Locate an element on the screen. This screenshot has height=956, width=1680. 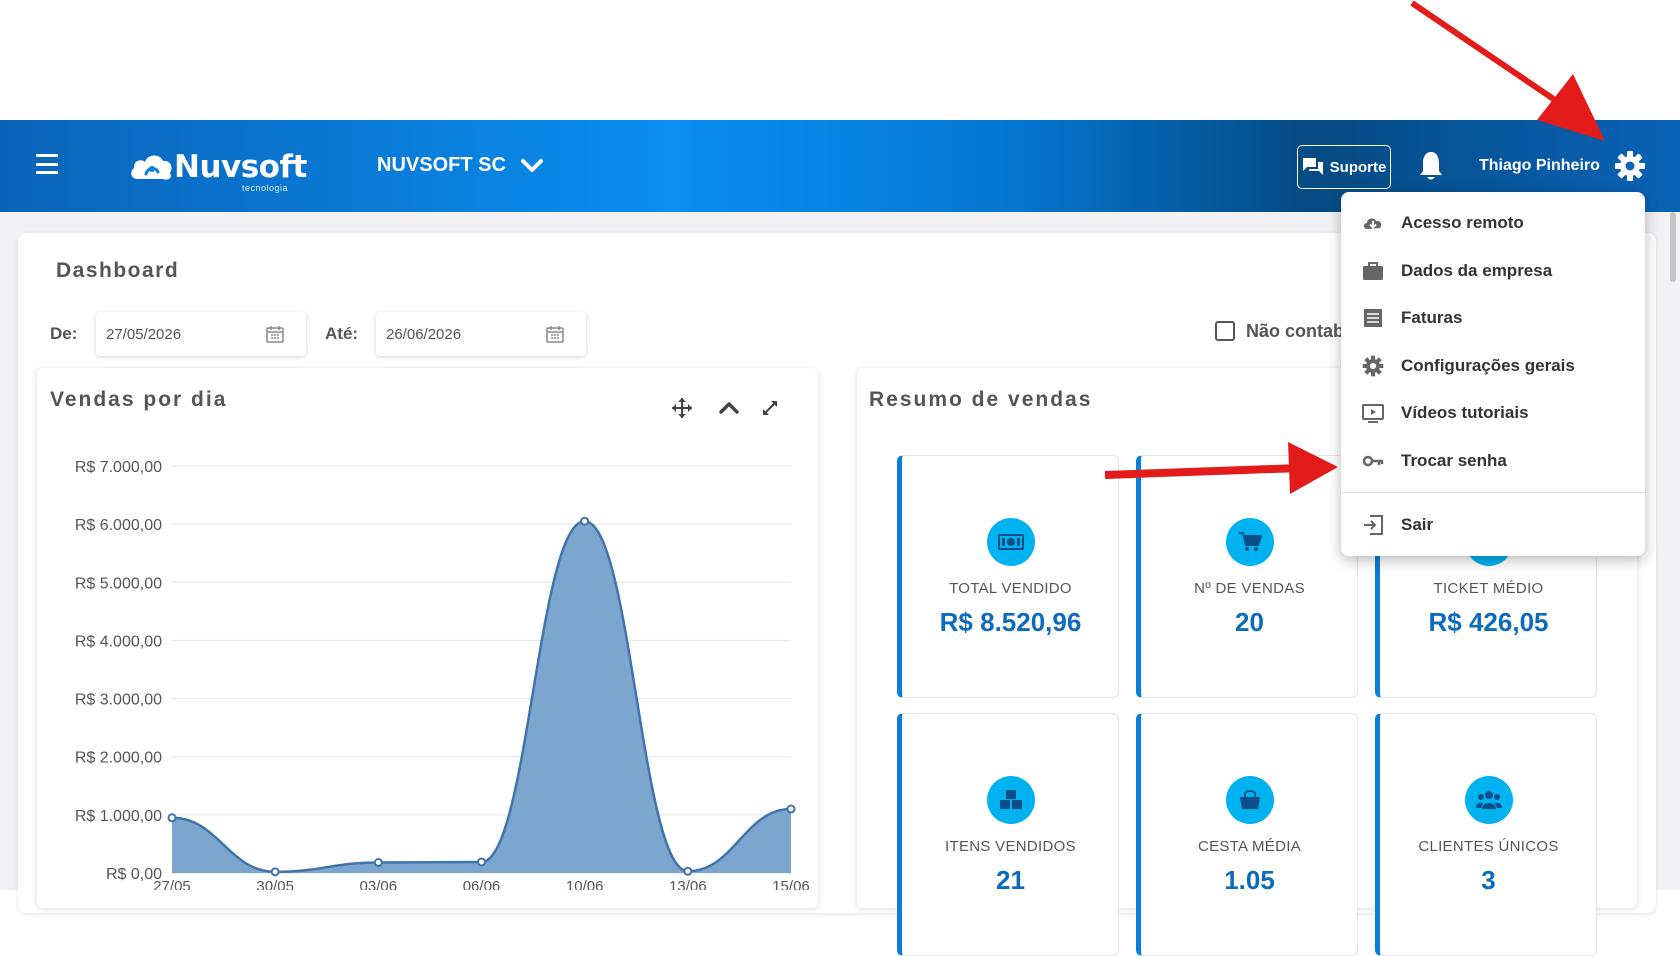
menu-item-videos-tutoriais: Vídeos tutoriais is located at coordinates (1493, 413).